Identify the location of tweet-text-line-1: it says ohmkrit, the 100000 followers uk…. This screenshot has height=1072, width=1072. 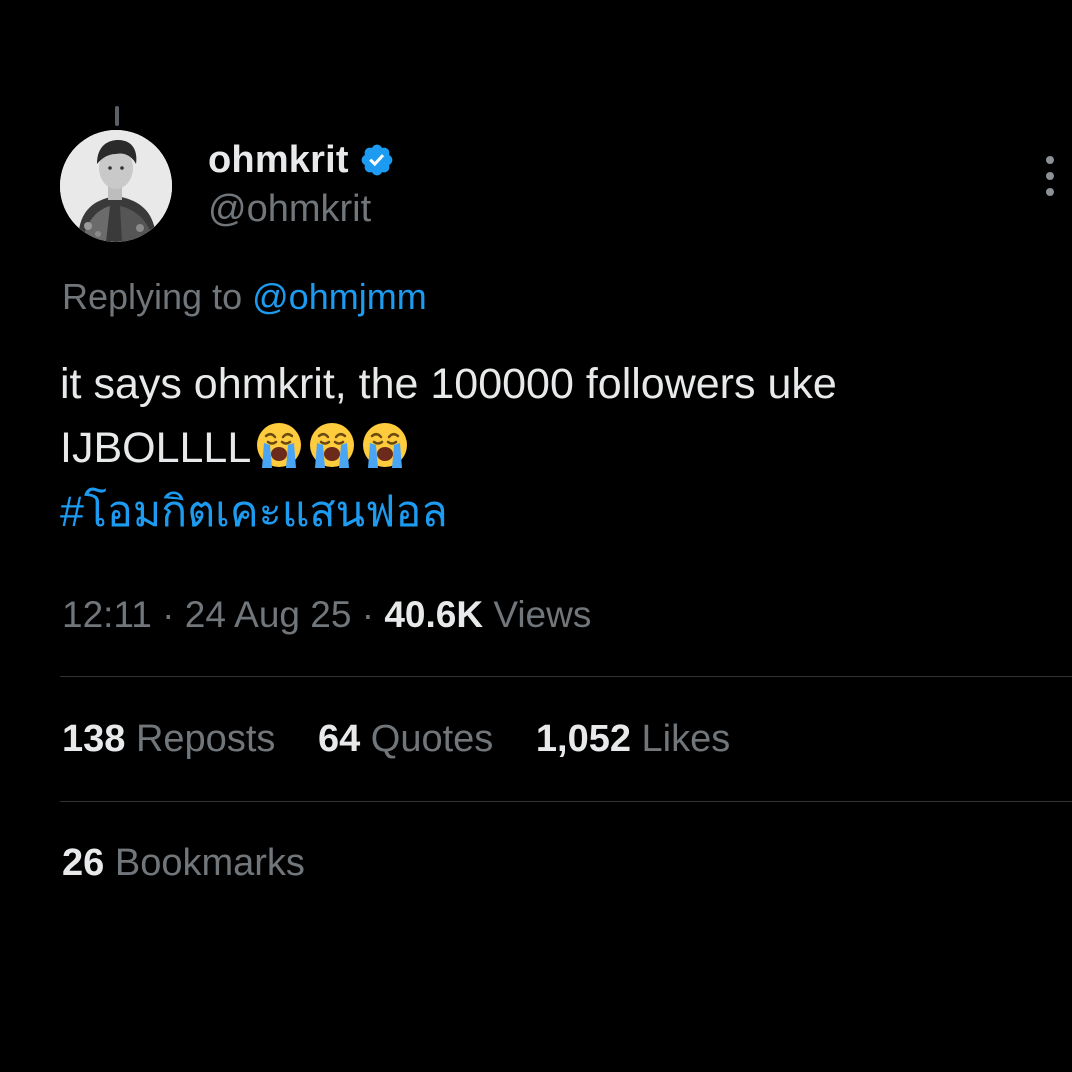
(448, 384).